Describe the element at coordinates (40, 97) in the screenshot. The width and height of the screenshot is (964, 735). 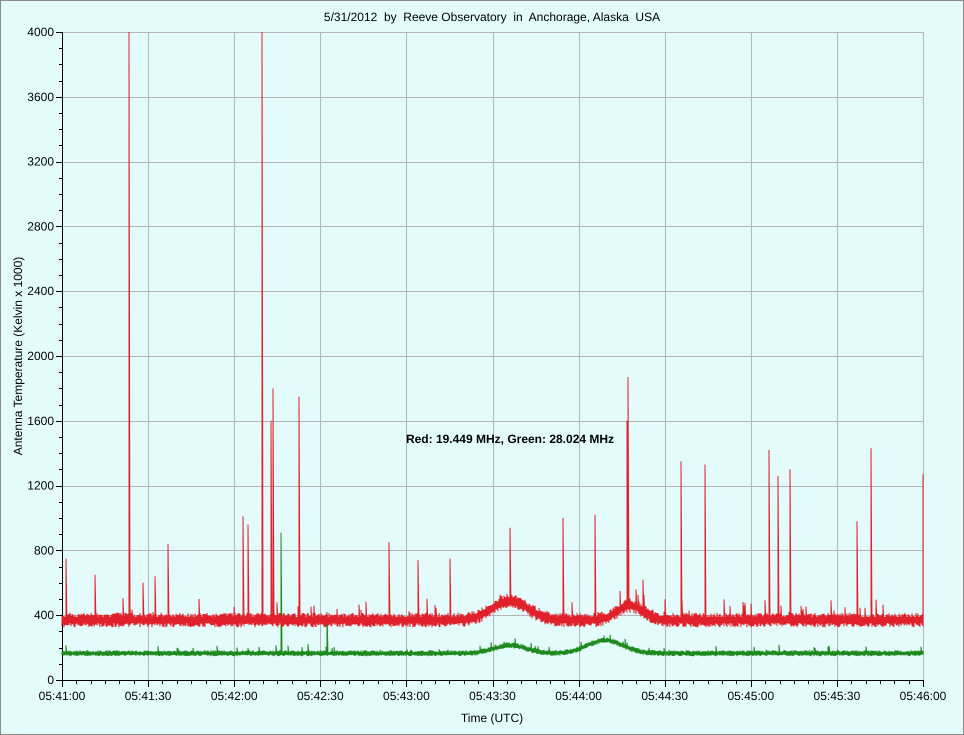
I see `y-tick-label: 3600` at that location.